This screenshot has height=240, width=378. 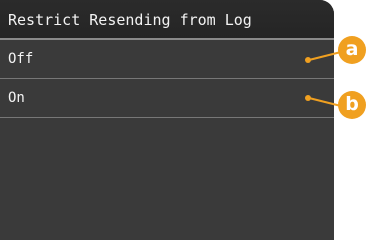 I want to click on screen-title: Restrict Resending from Log, so click(x=167, y=20).